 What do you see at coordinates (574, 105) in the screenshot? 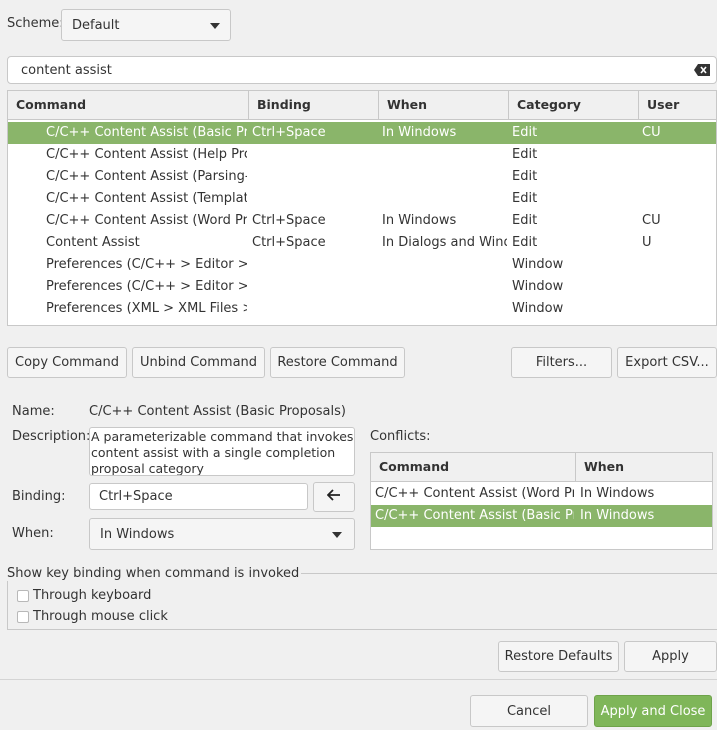
I see `column-header-category: Category` at bounding box center [574, 105].